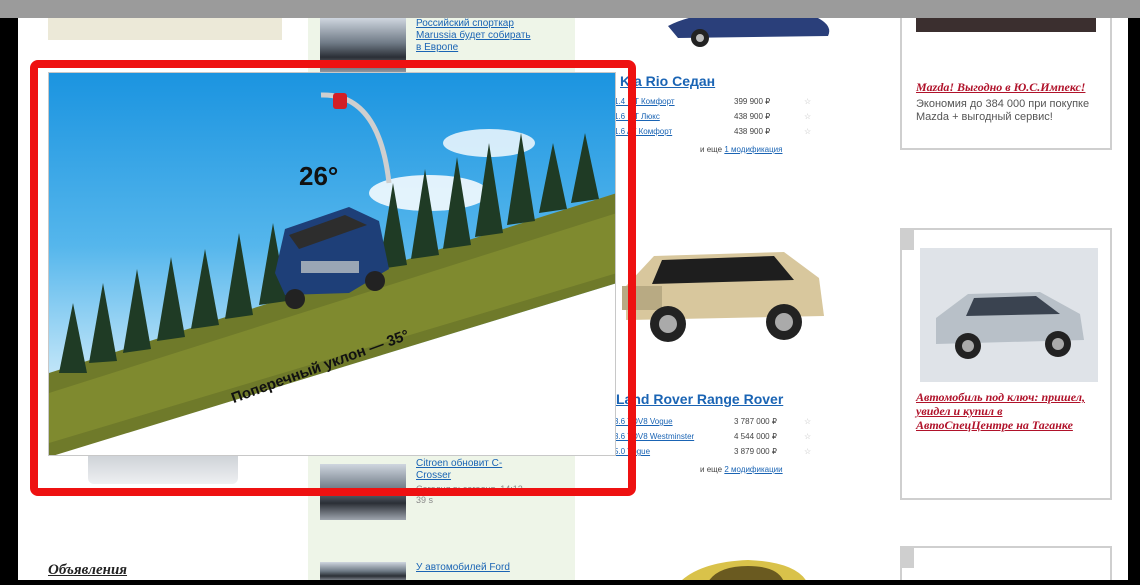 Image resolution: width=1140 pixels, height=585 pixels. I want to click on more-mods: и еще 1 модификация, so click(741, 149).